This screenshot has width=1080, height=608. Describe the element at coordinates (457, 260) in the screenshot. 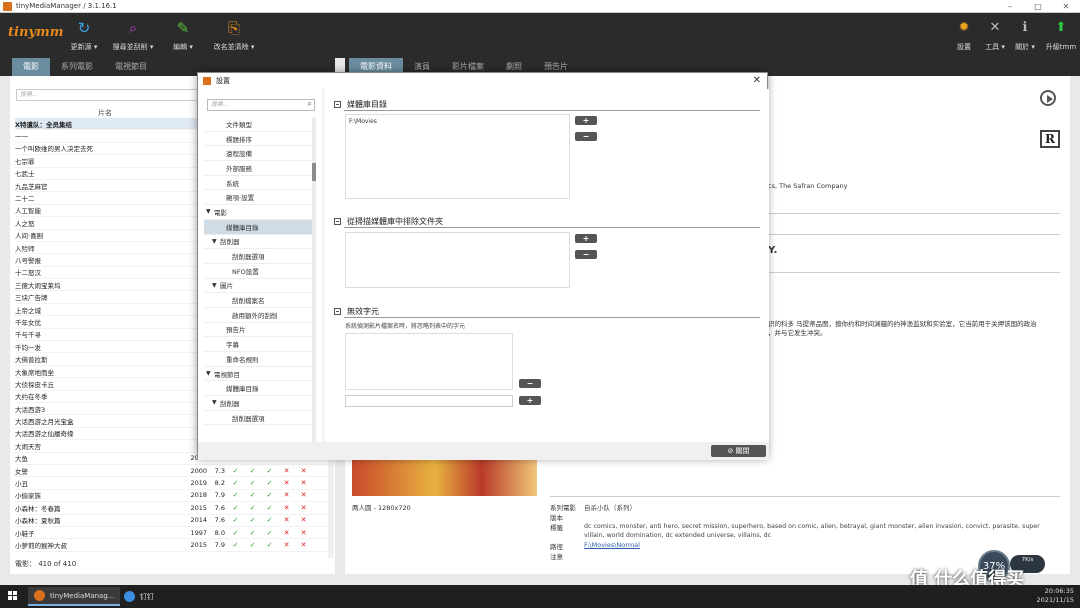

I see `exclude-dirs-list` at that location.